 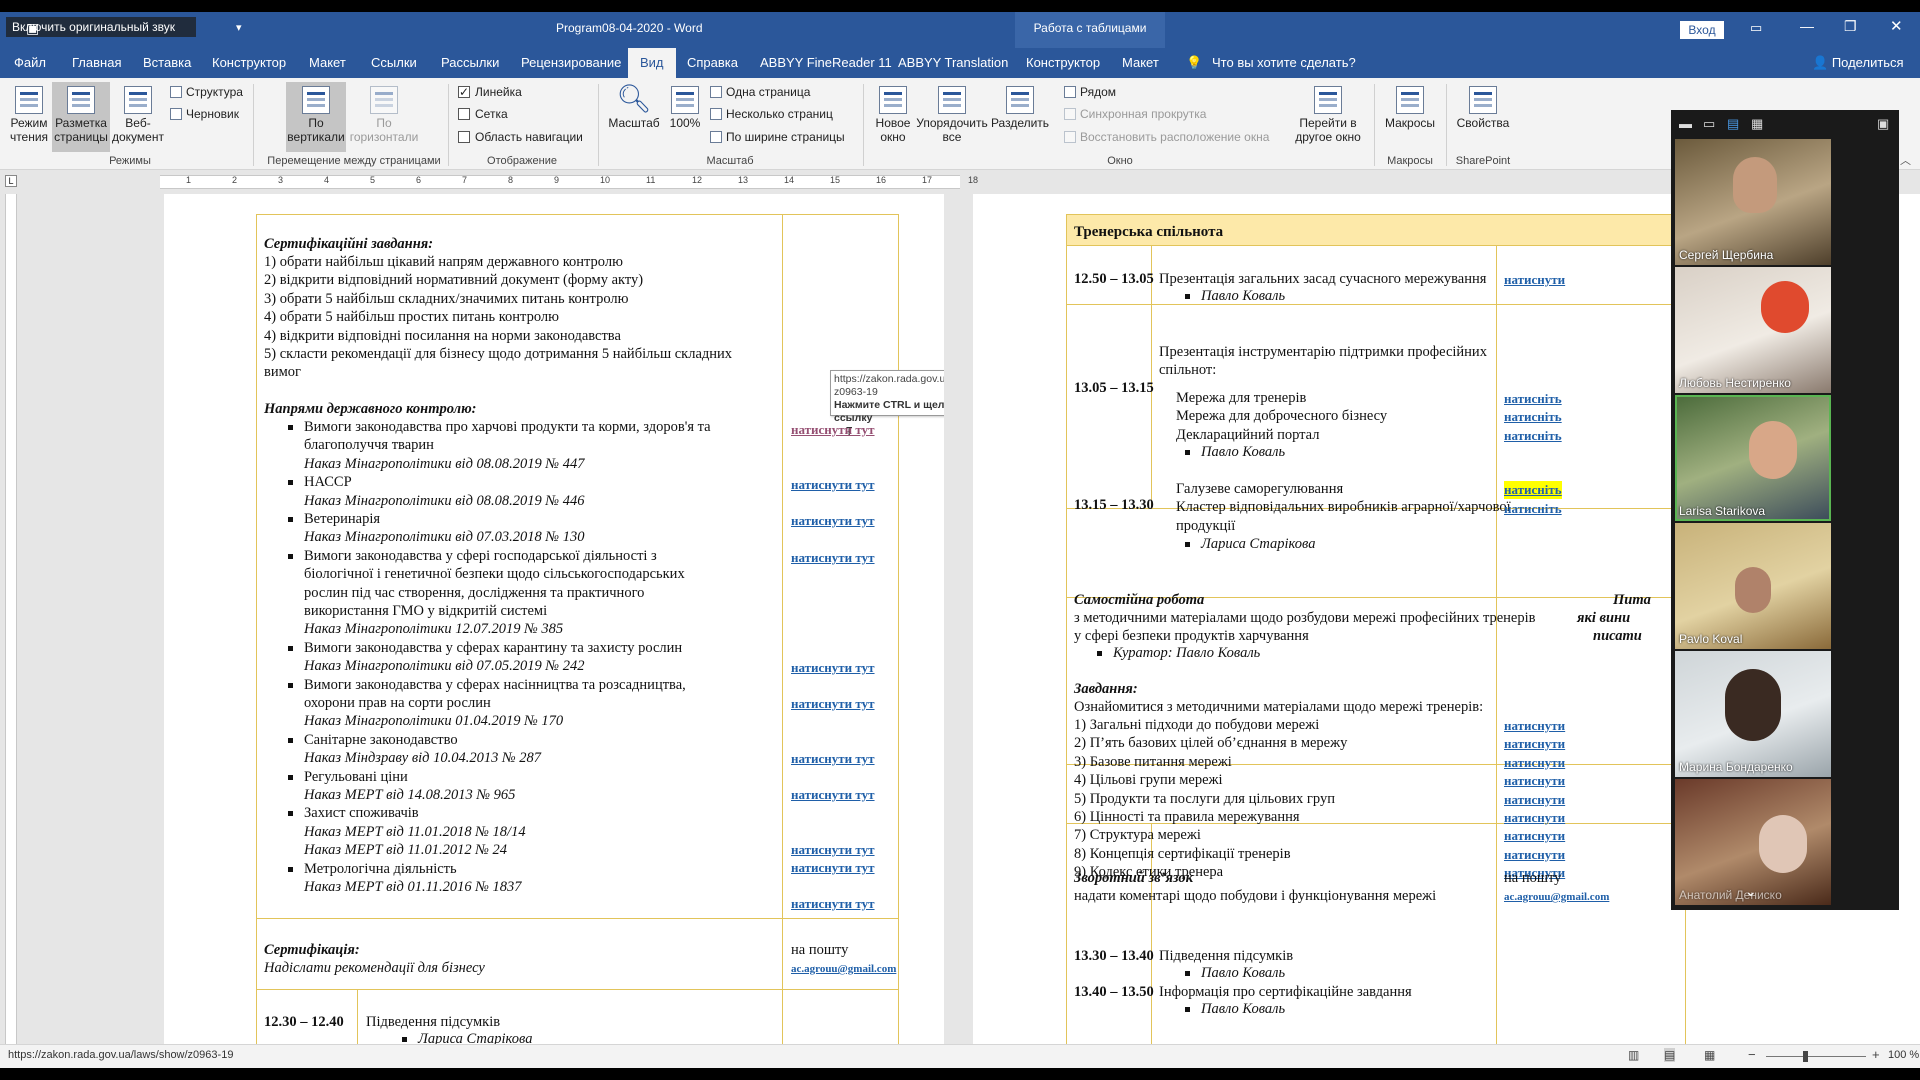 I want to click on one-page-button: Одна страница, so click(x=760, y=92).